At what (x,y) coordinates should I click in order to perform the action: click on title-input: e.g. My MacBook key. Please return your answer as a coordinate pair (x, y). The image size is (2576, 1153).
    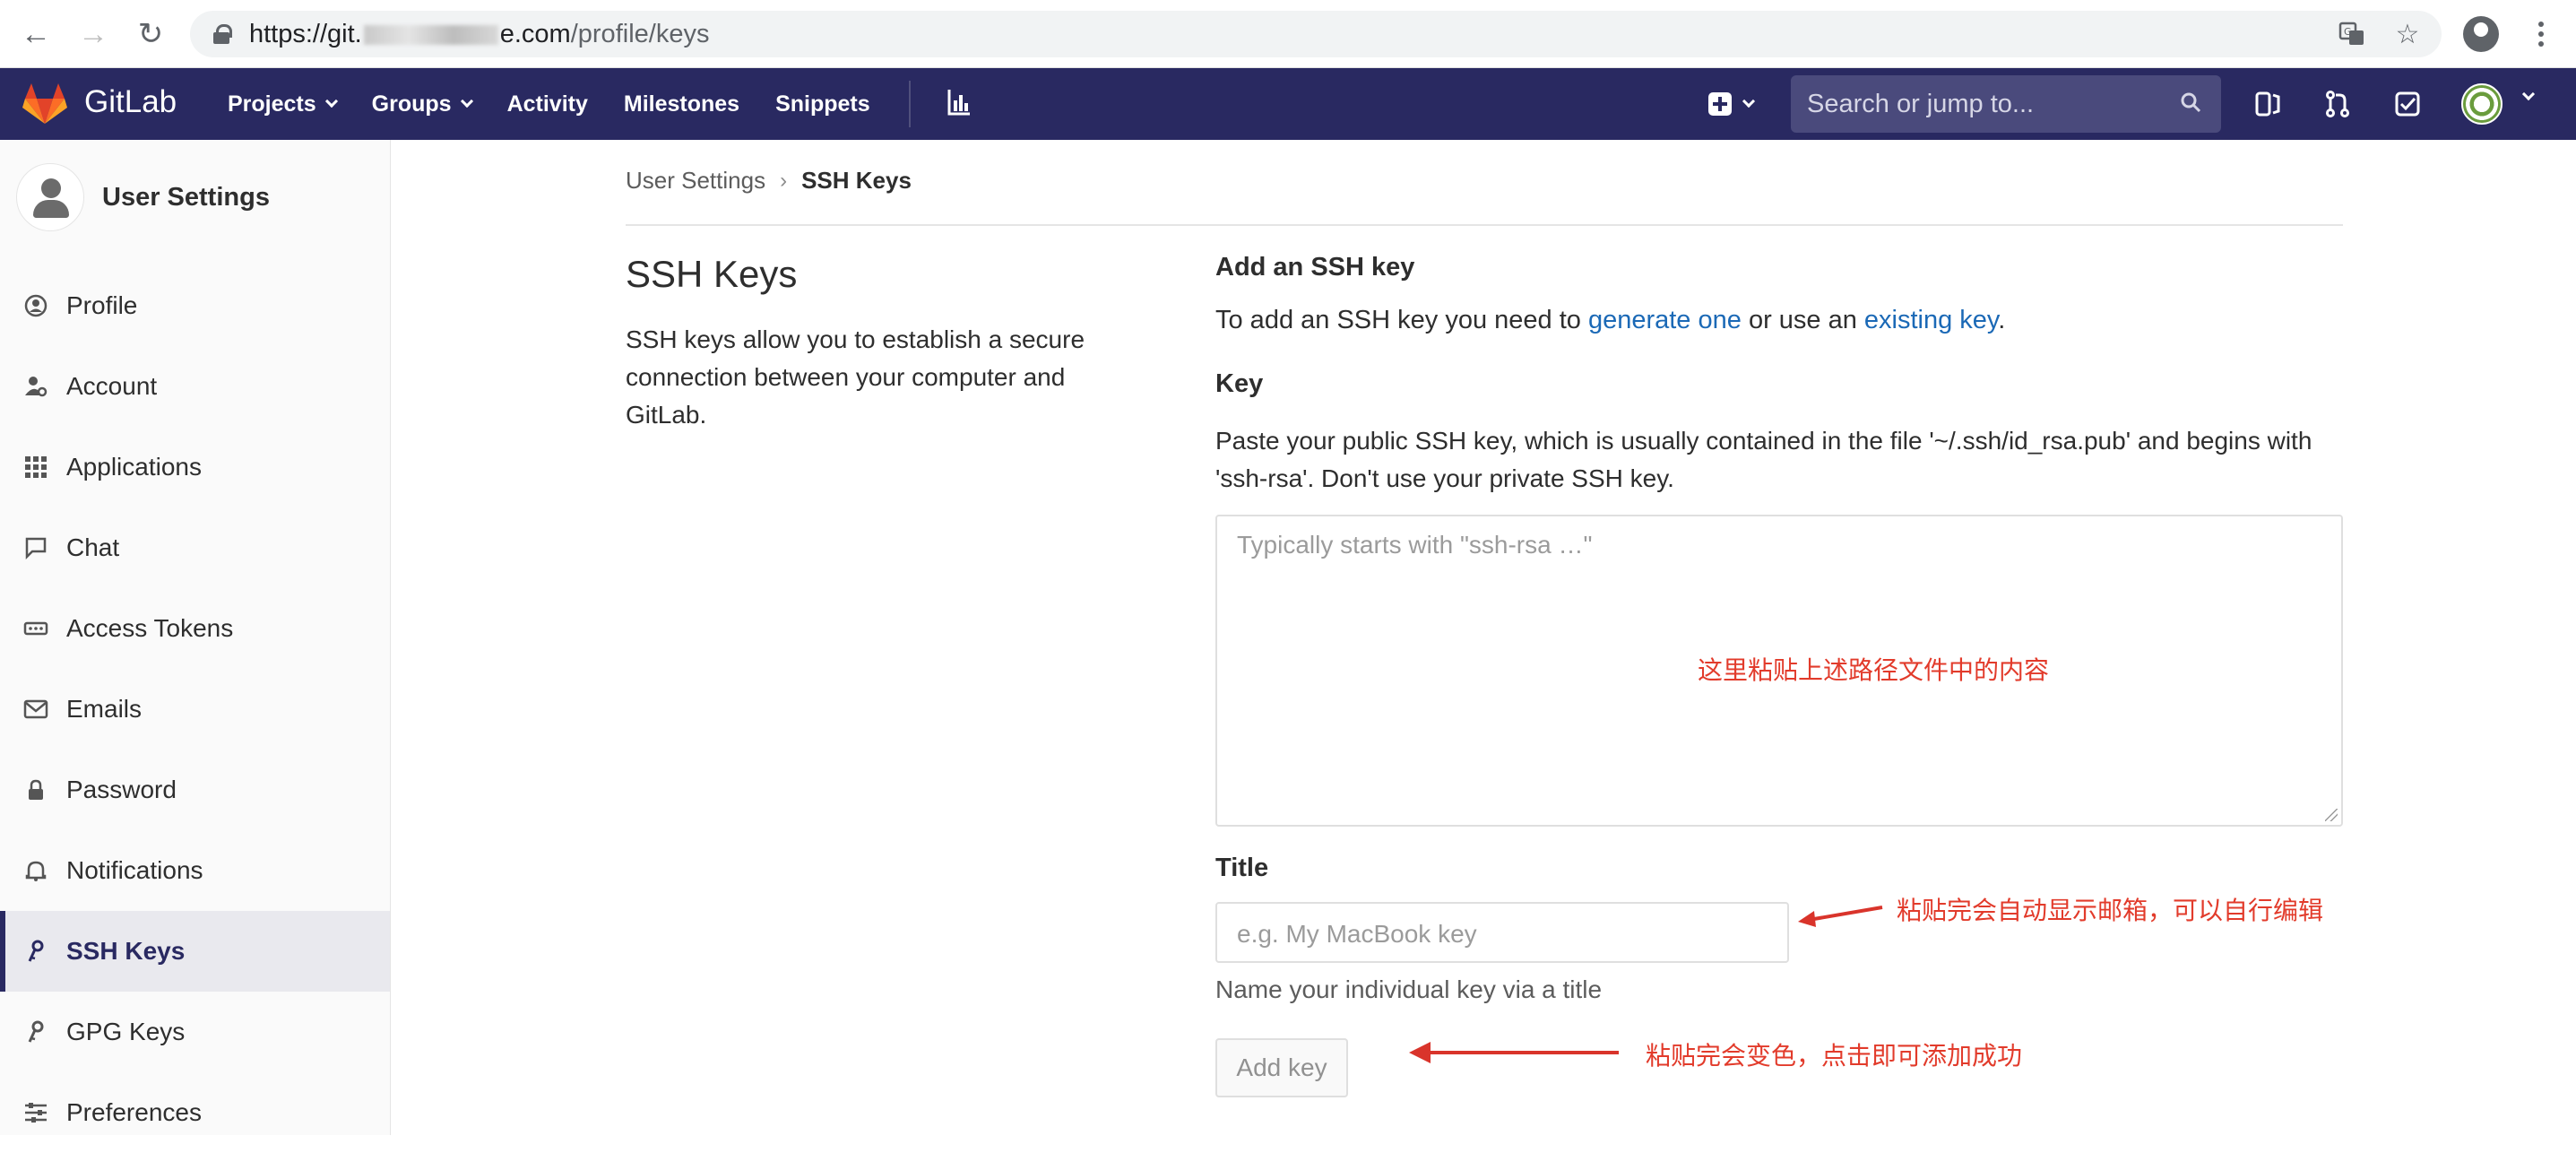
    Looking at the image, I should click on (1502, 932).